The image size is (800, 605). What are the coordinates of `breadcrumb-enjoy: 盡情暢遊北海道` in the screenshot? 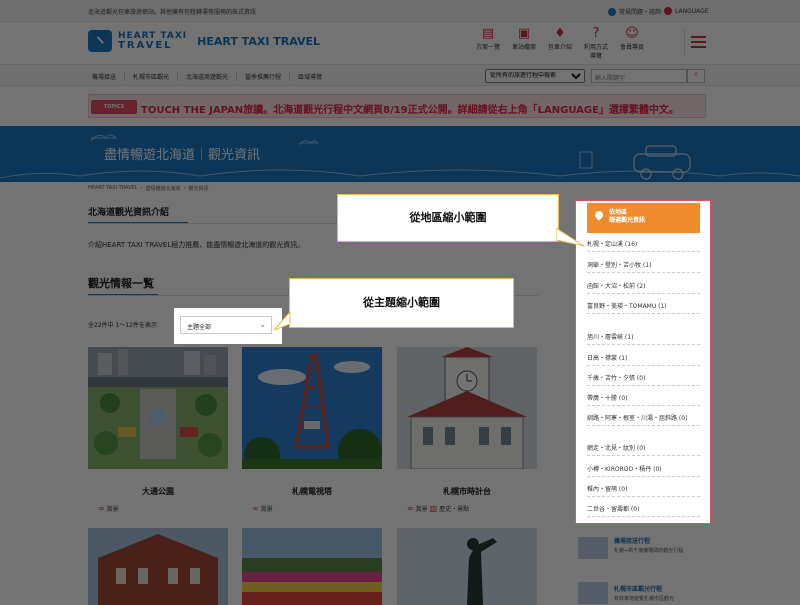 It's located at (162, 188).